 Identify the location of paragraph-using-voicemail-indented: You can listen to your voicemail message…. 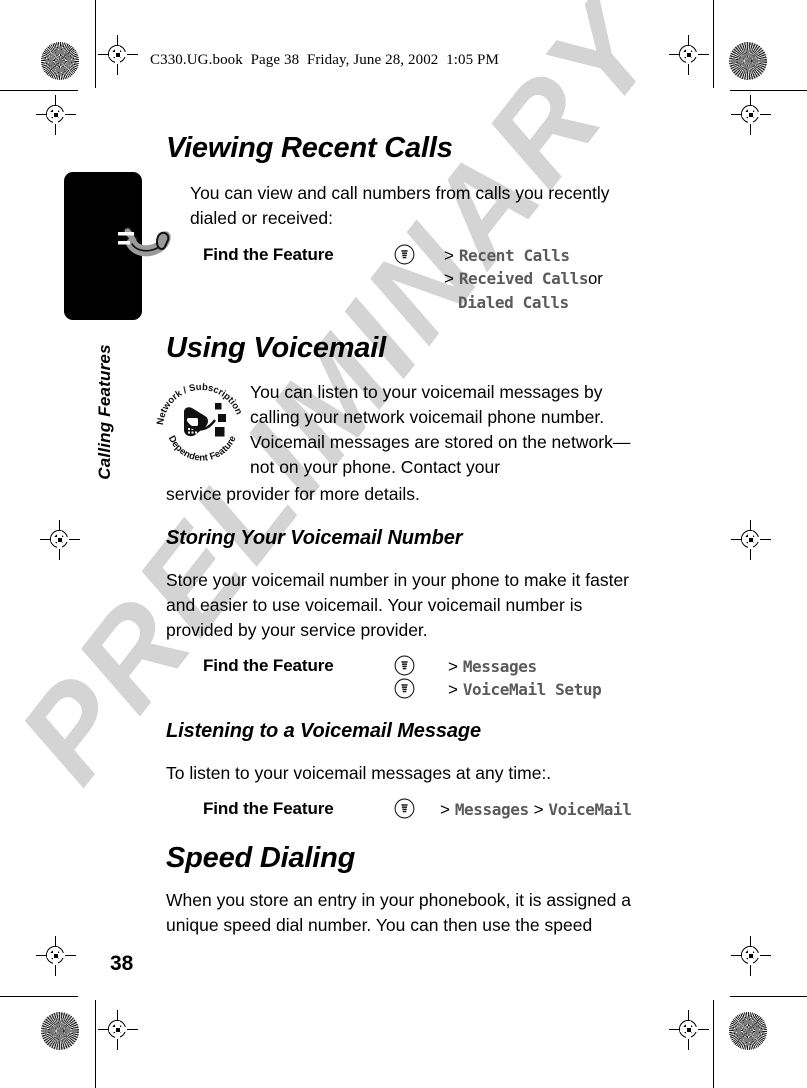
(440, 429).